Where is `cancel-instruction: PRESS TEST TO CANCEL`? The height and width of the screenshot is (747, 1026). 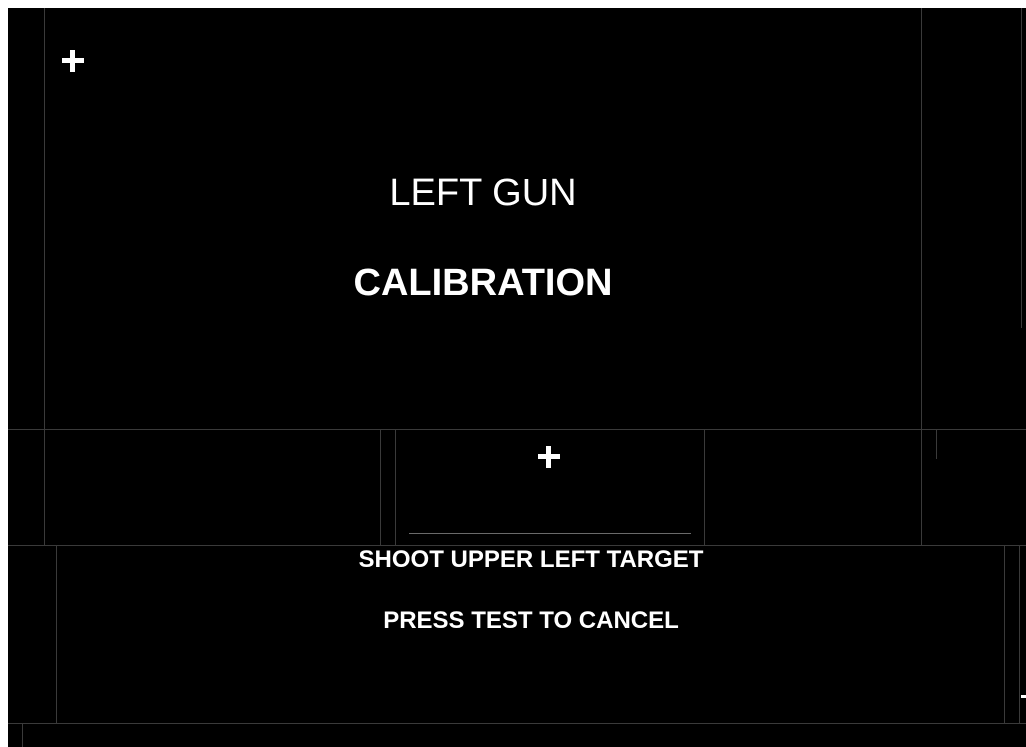 cancel-instruction: PRESS TEST TO CANCEL is located at coordinates (531, 620).